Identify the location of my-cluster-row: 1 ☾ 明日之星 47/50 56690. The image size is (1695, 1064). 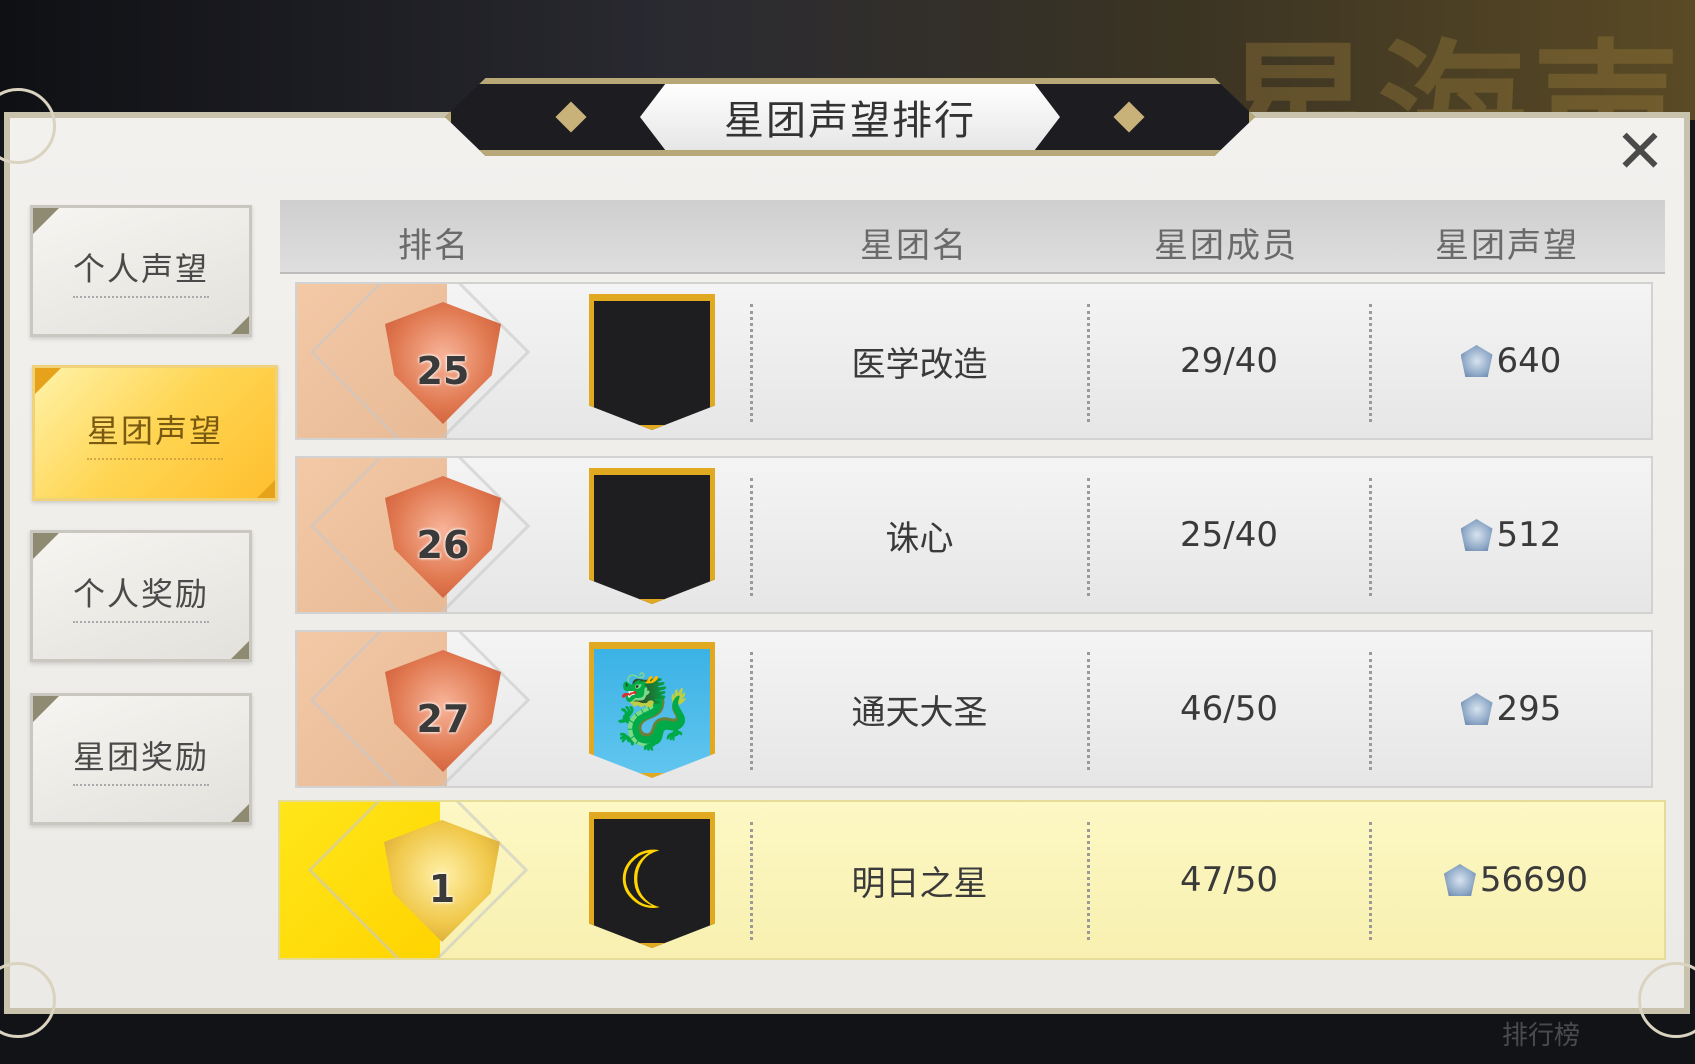
(972, 880).